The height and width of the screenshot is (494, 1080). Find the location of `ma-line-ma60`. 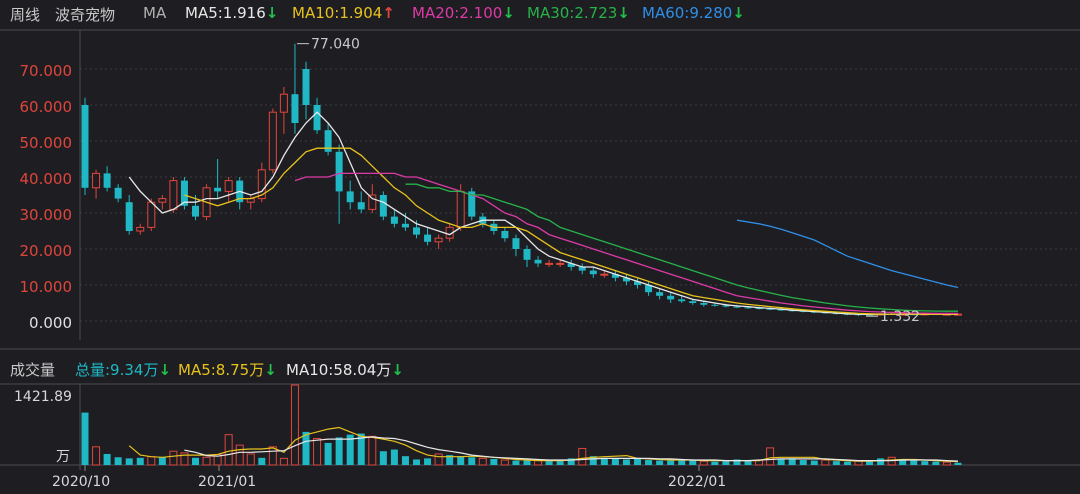

ma-line-ma60 is located at coordinates (847, 254).